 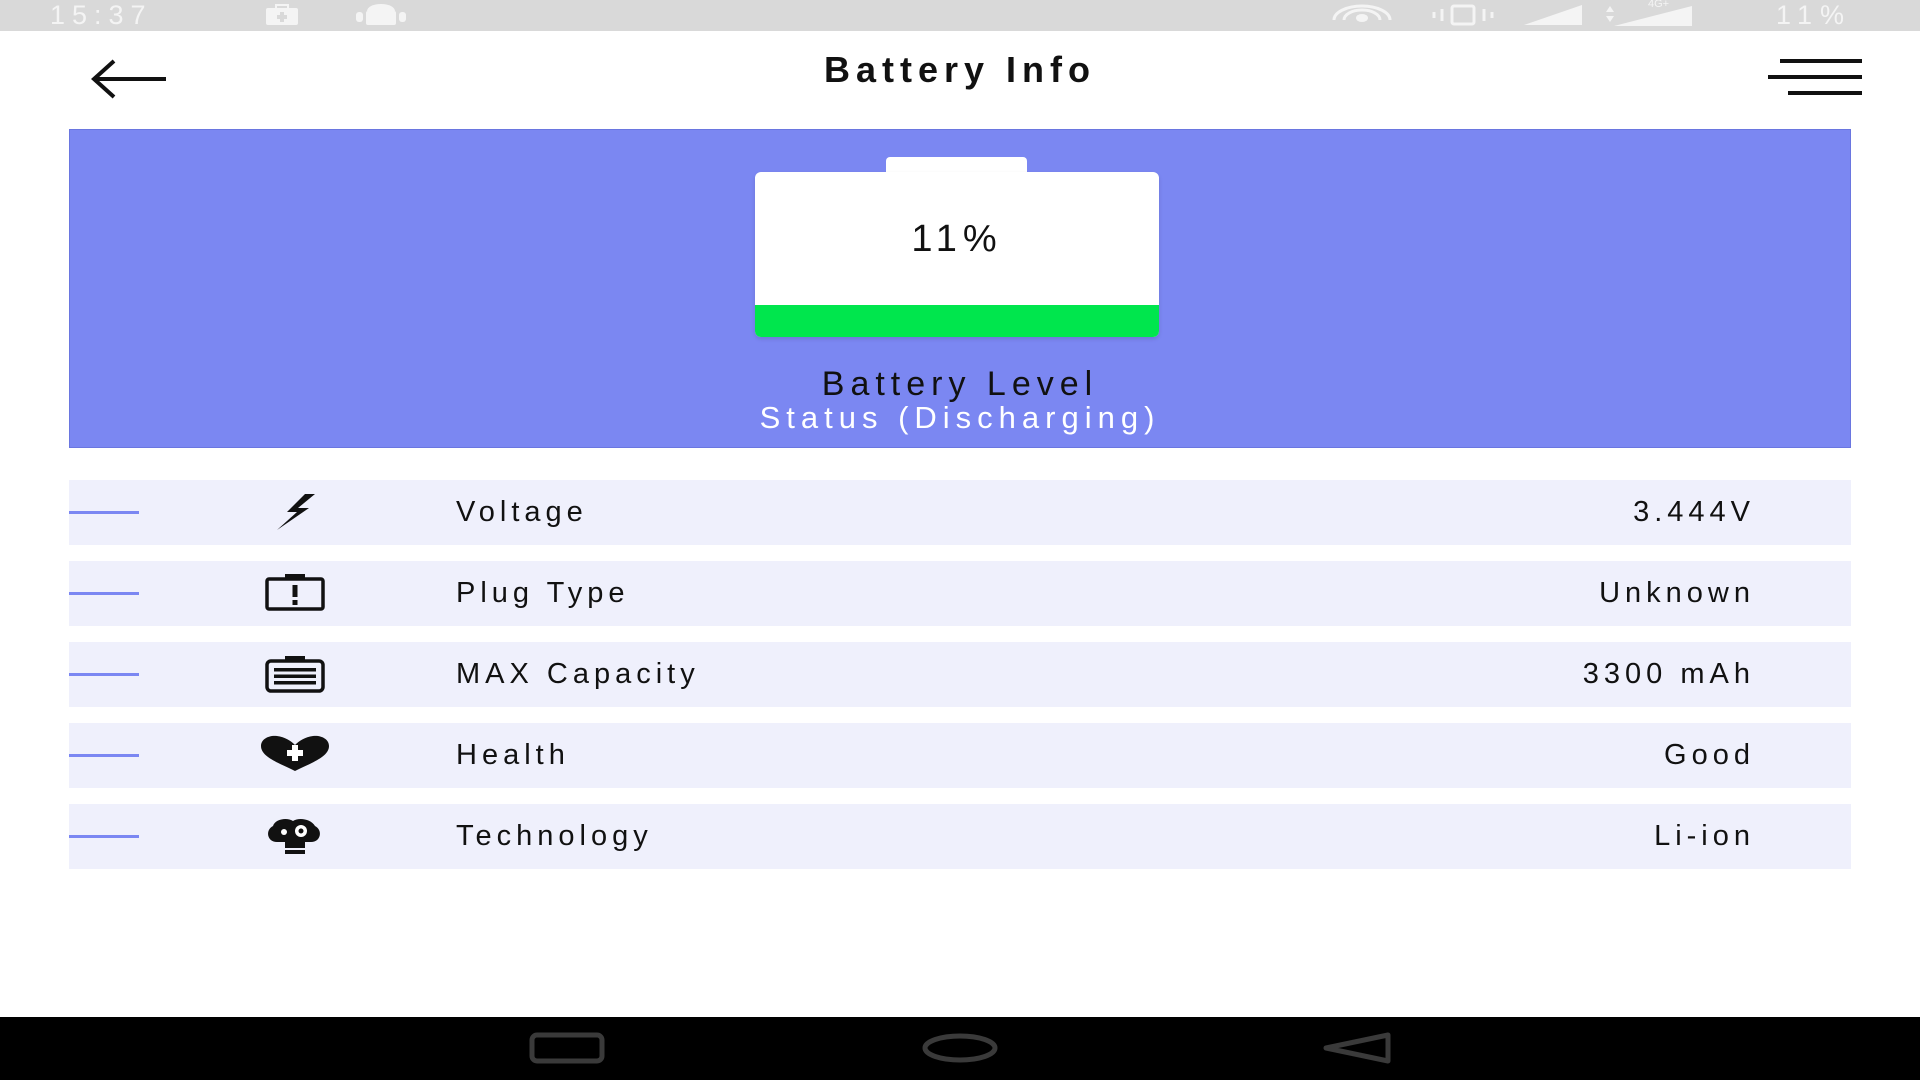 I want to click on menu-button, so click(x=1815, y=77).